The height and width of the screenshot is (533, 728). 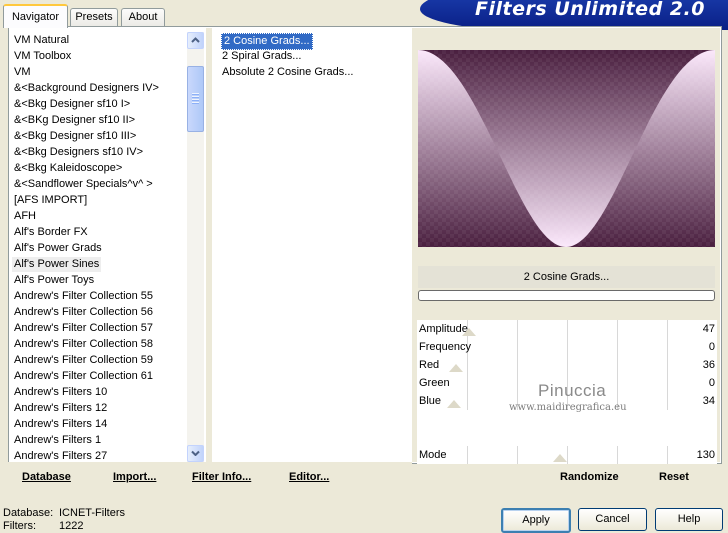 I want to click on category-item: &<BKg Designer sf10 II>, so click(x=74, y=120).